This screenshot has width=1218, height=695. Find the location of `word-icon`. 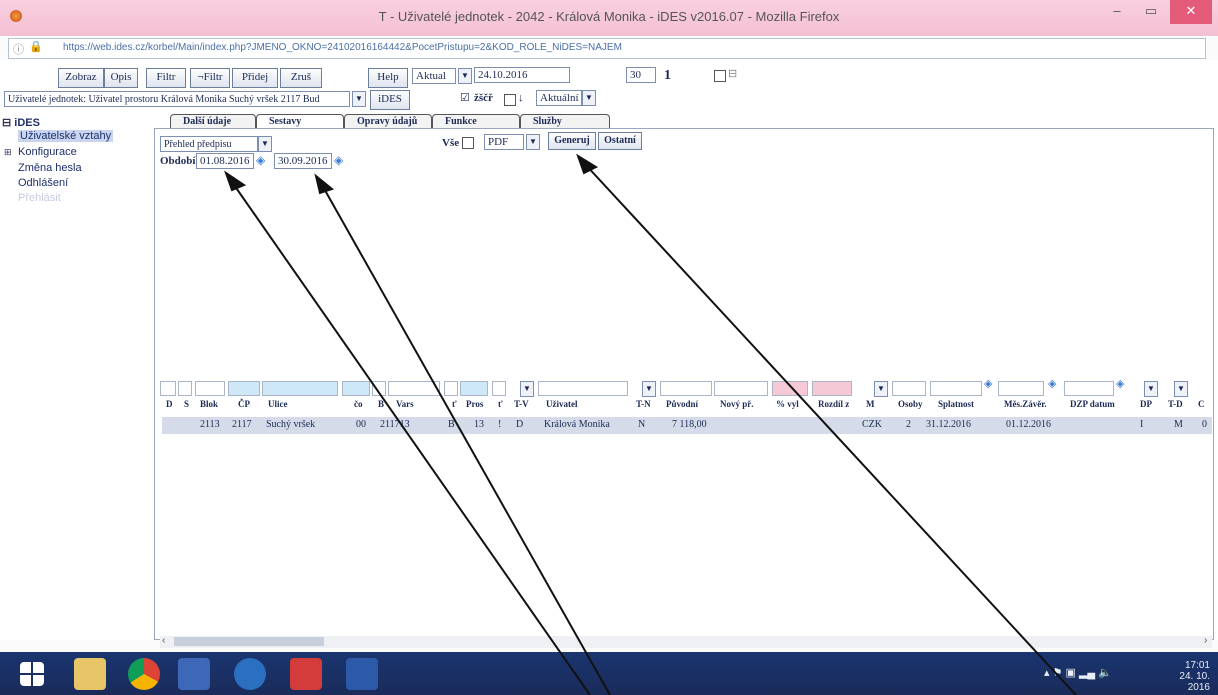

word-icon is located at coordinates (362, 674).